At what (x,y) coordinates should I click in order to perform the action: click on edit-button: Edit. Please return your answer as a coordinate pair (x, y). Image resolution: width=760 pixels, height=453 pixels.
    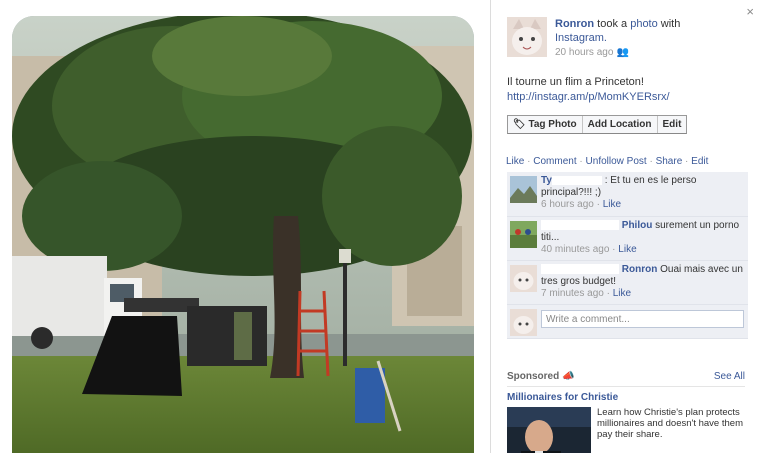
    Looking at the image, I should click on (672, 124).